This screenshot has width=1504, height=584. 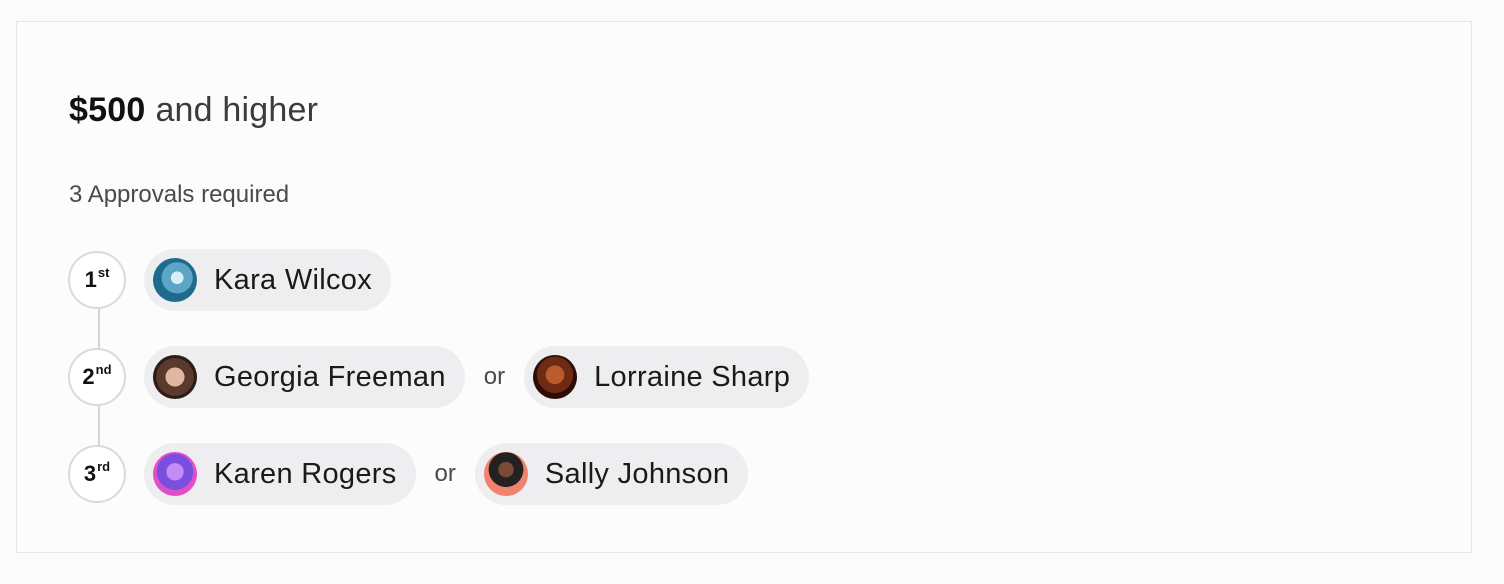 I want to click on step-ordinal-suffix: nd, so click(x=103, y=369).